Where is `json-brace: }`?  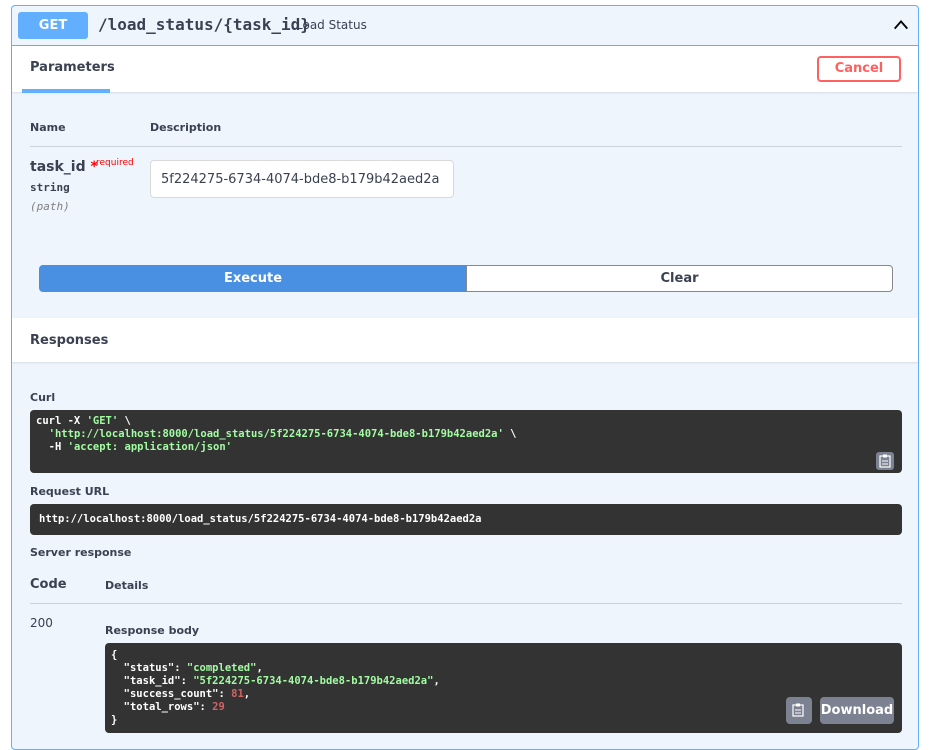
json-brace: } is located at coordinates (114, 720).